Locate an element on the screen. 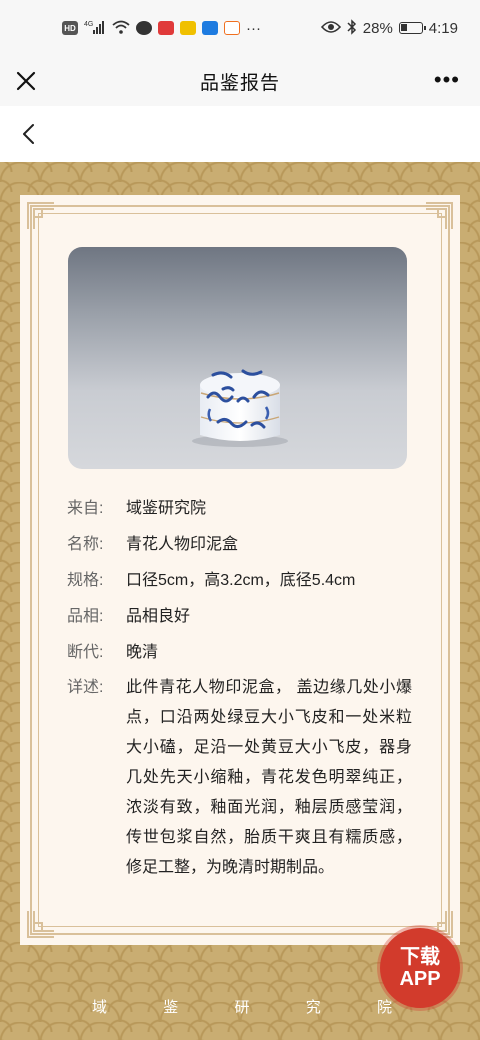 The width and height of the screenshot is (480, 1040). more-notifications: ··· is located at coordinates (253, 28).